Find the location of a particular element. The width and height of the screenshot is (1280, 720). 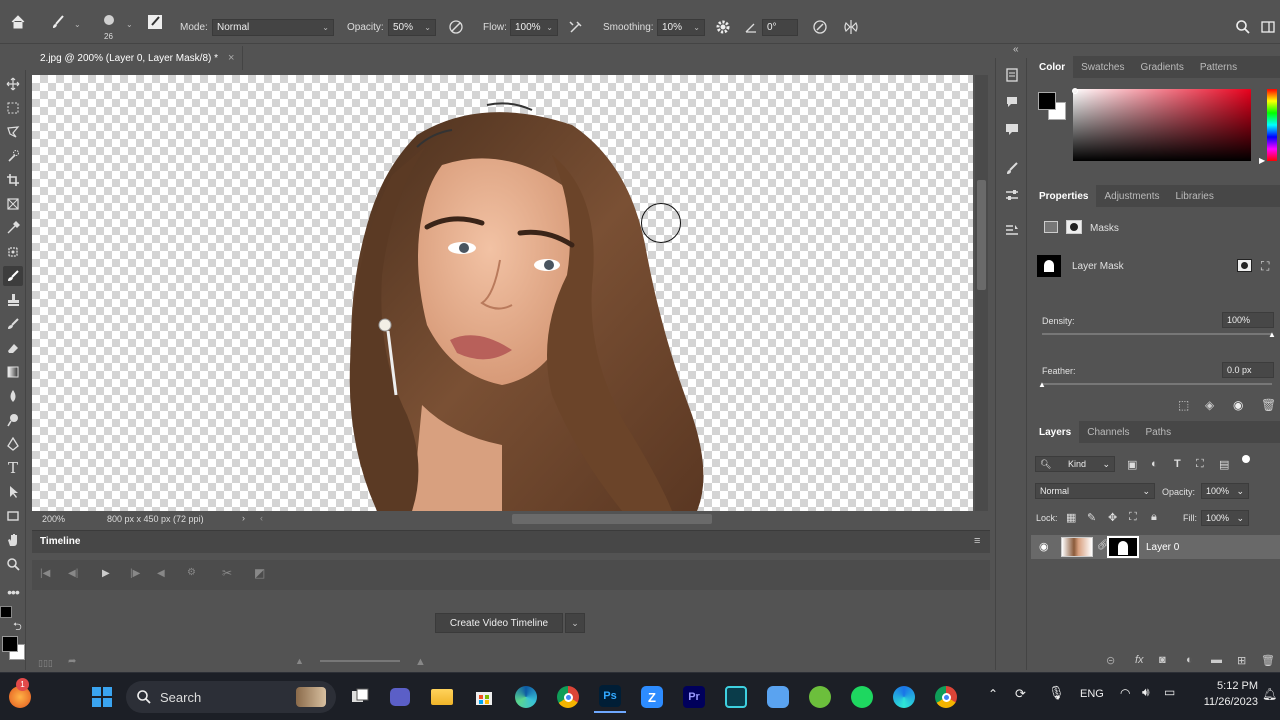

tab-swatches: Swatches is located at coordinates (1102, 67).